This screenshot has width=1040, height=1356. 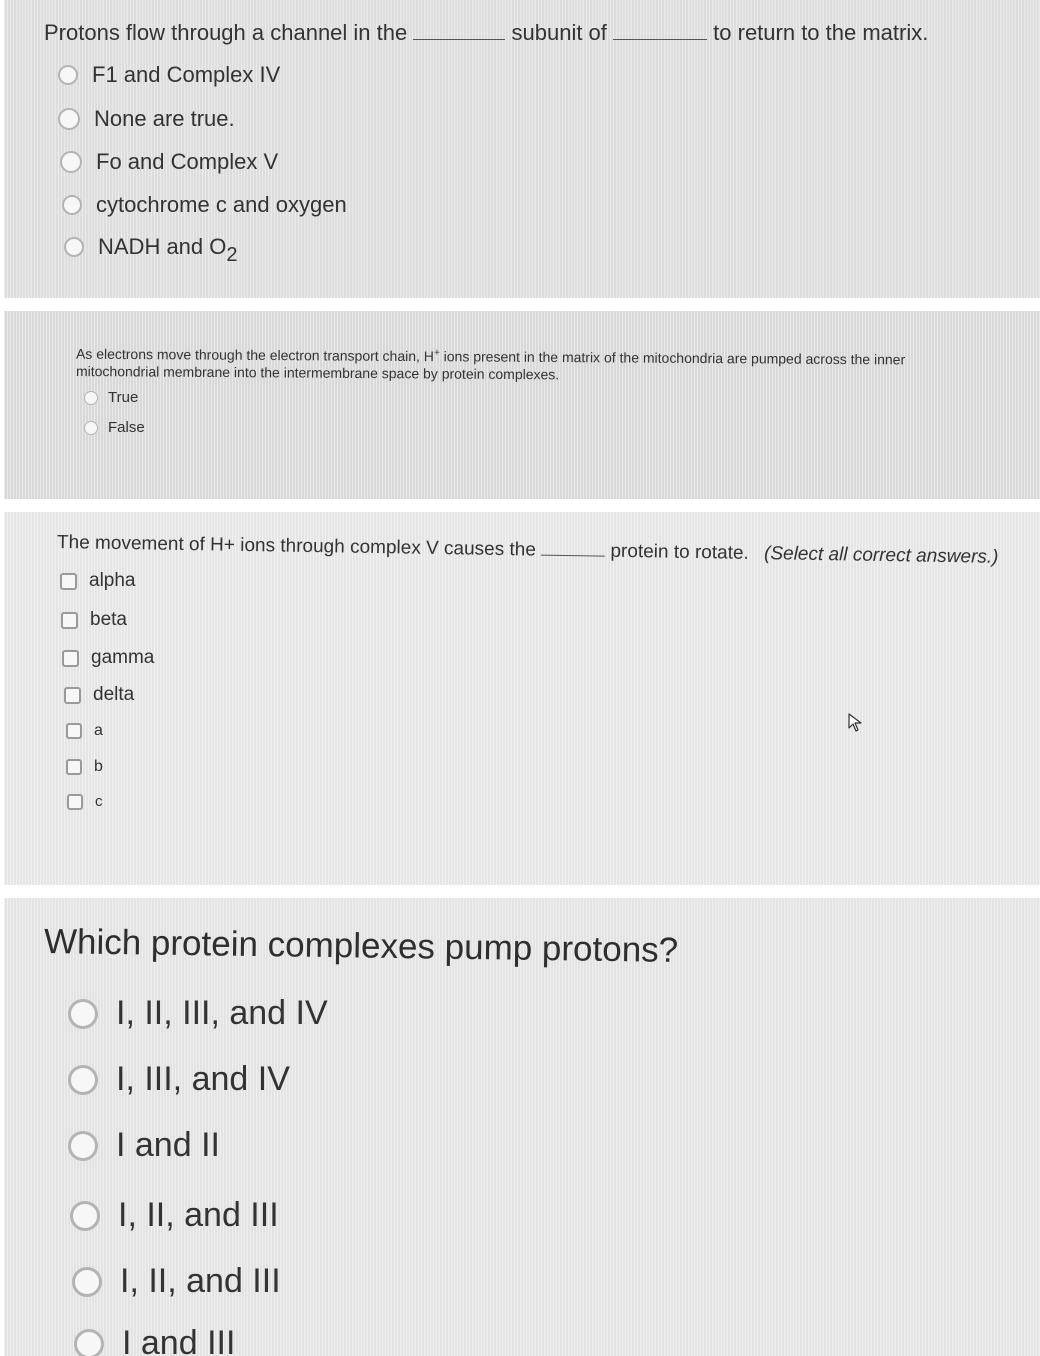 What do you see at coordinates (855, 722) in the screenshot?
I see `arrow-cursor-icon` at bounding box center [855, 722].